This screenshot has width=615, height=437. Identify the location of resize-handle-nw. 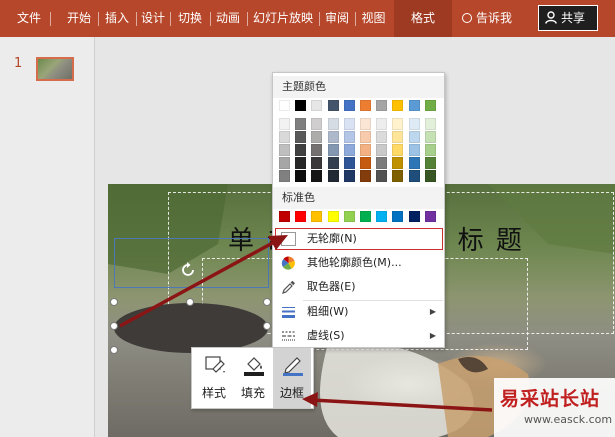
(114, 302).